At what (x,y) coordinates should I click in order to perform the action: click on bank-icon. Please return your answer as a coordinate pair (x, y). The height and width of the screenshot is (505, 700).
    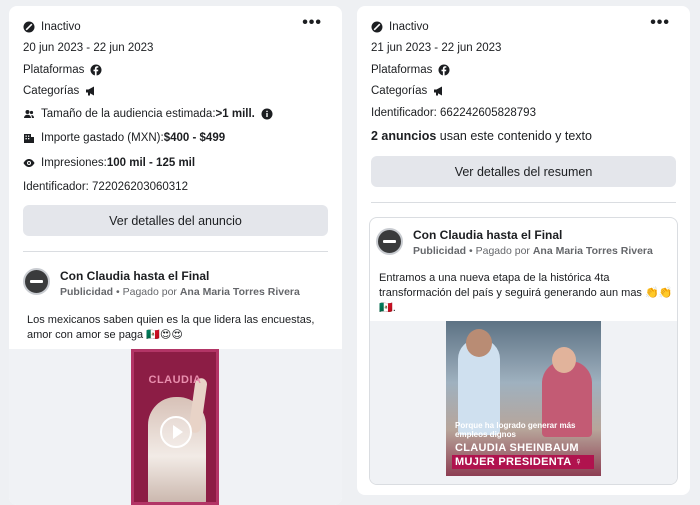
    Looking at the image, I should click on (29, 138).